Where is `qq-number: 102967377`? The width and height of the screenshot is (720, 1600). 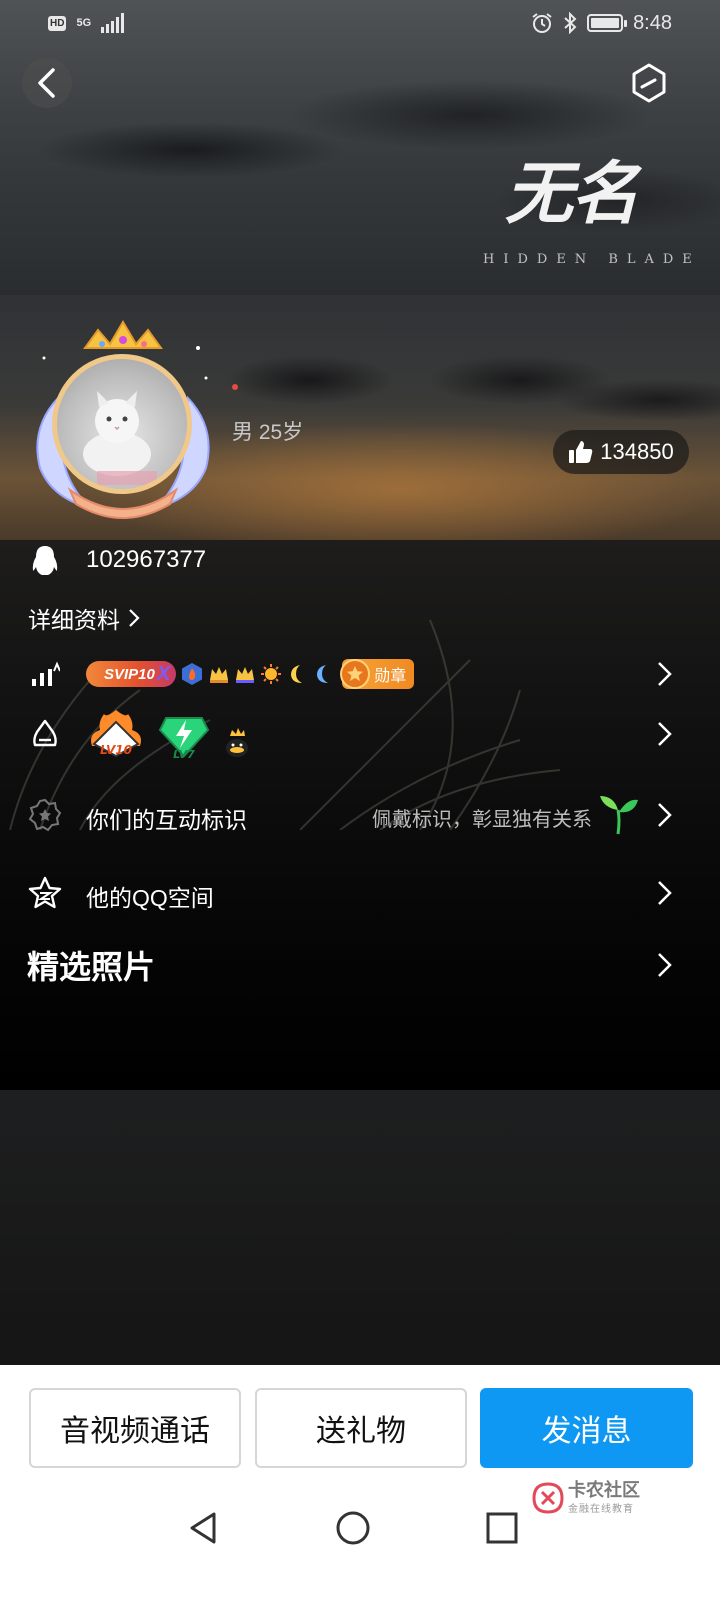
qq-number: 102967377 is located at coordinates (146, 560).